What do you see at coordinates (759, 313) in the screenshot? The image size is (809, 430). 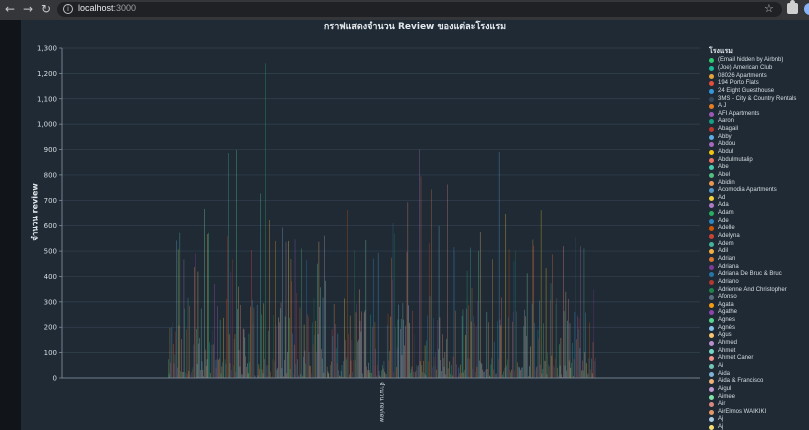 I see `legend-item: Agathe` at bounding box center [759, 313].